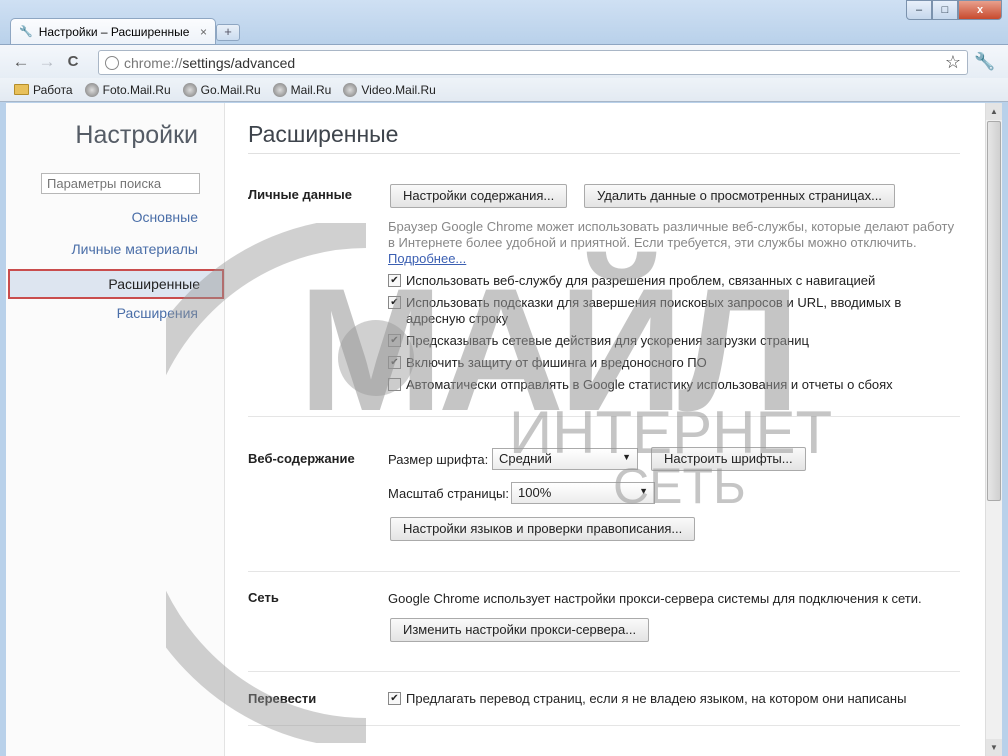  I want to click on new-tab-button: +, so click(228, 32).